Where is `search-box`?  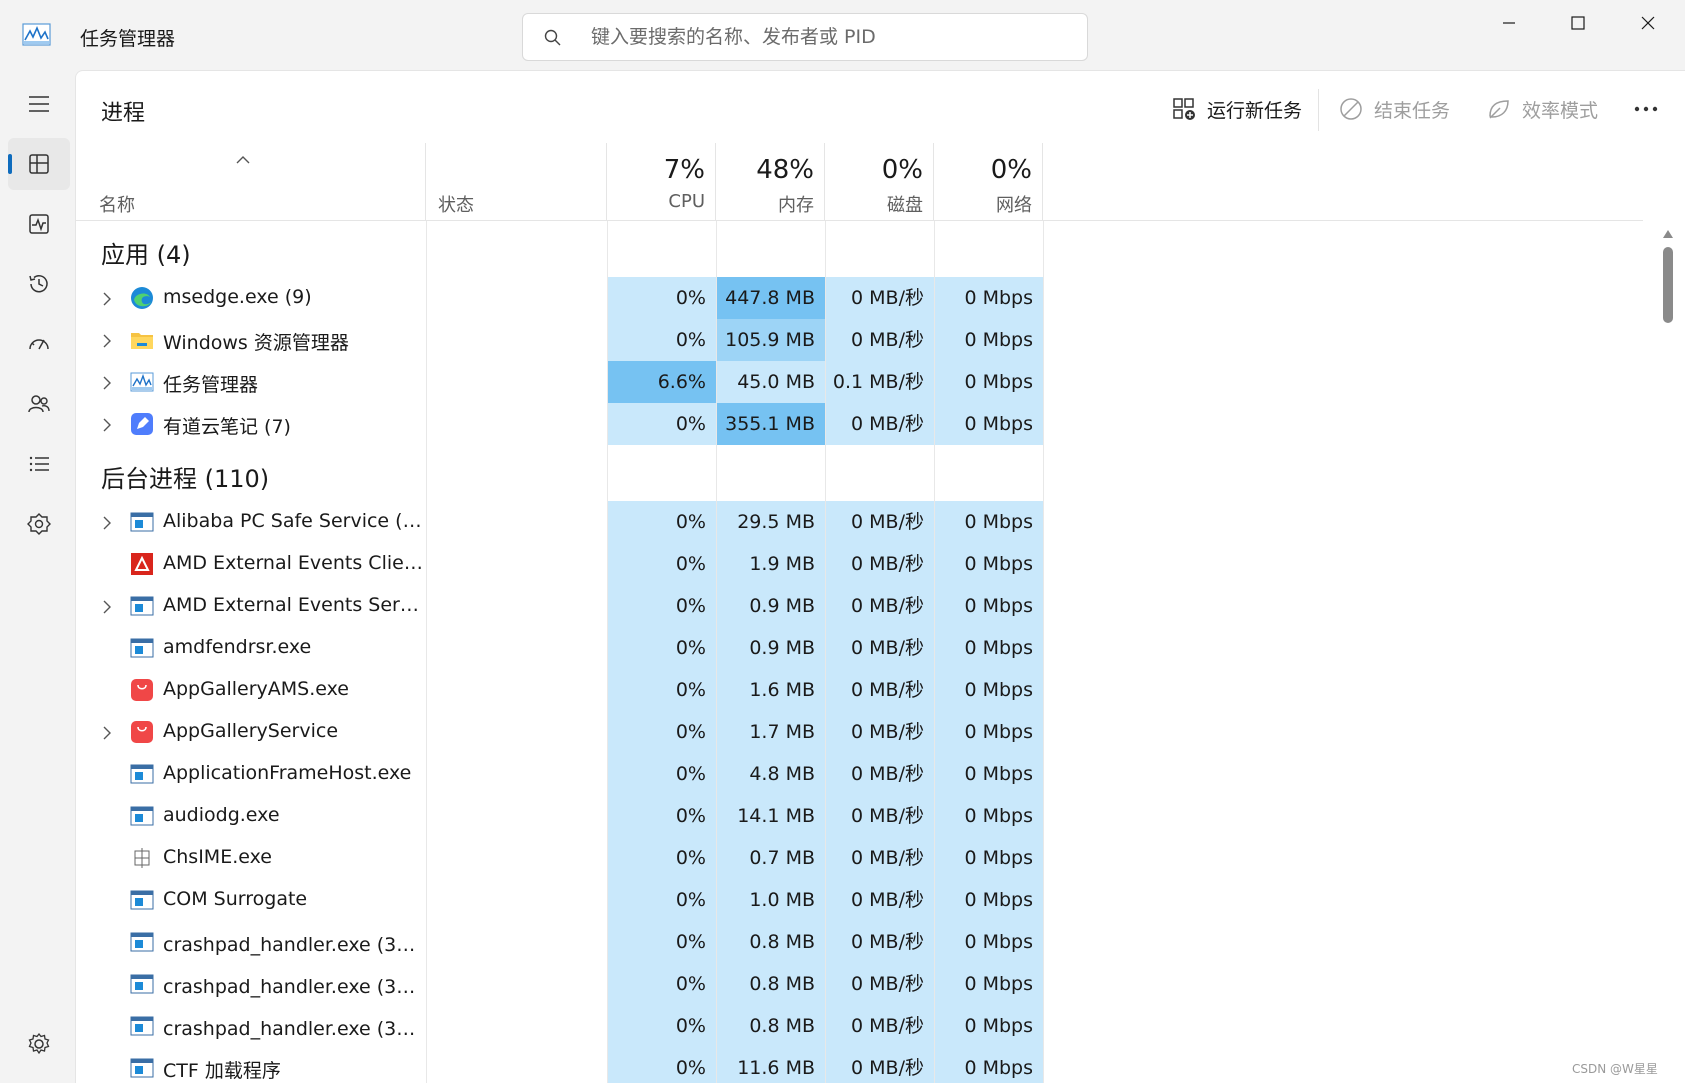
search-box is located at coordinates (805, 37).